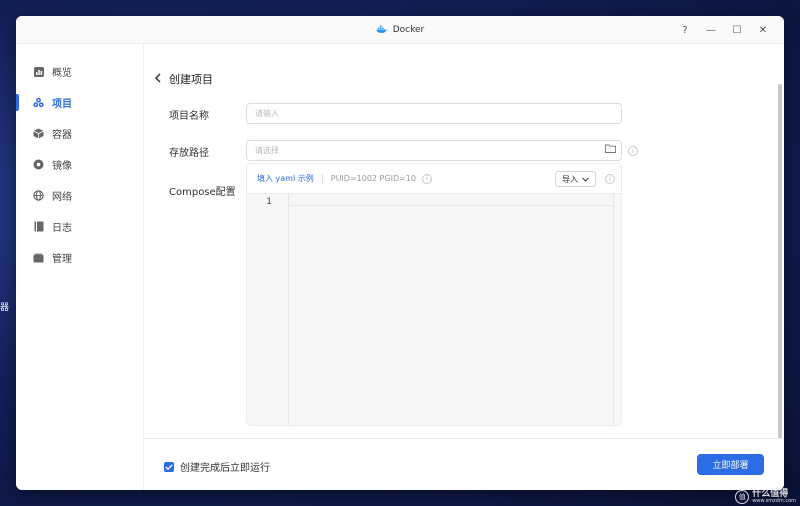 This screenshot has height=506, width=800. What do you see at coordinates (780, 262) in the screenshot?
I see `main-scrollbar` at bounding box center [780, 262].